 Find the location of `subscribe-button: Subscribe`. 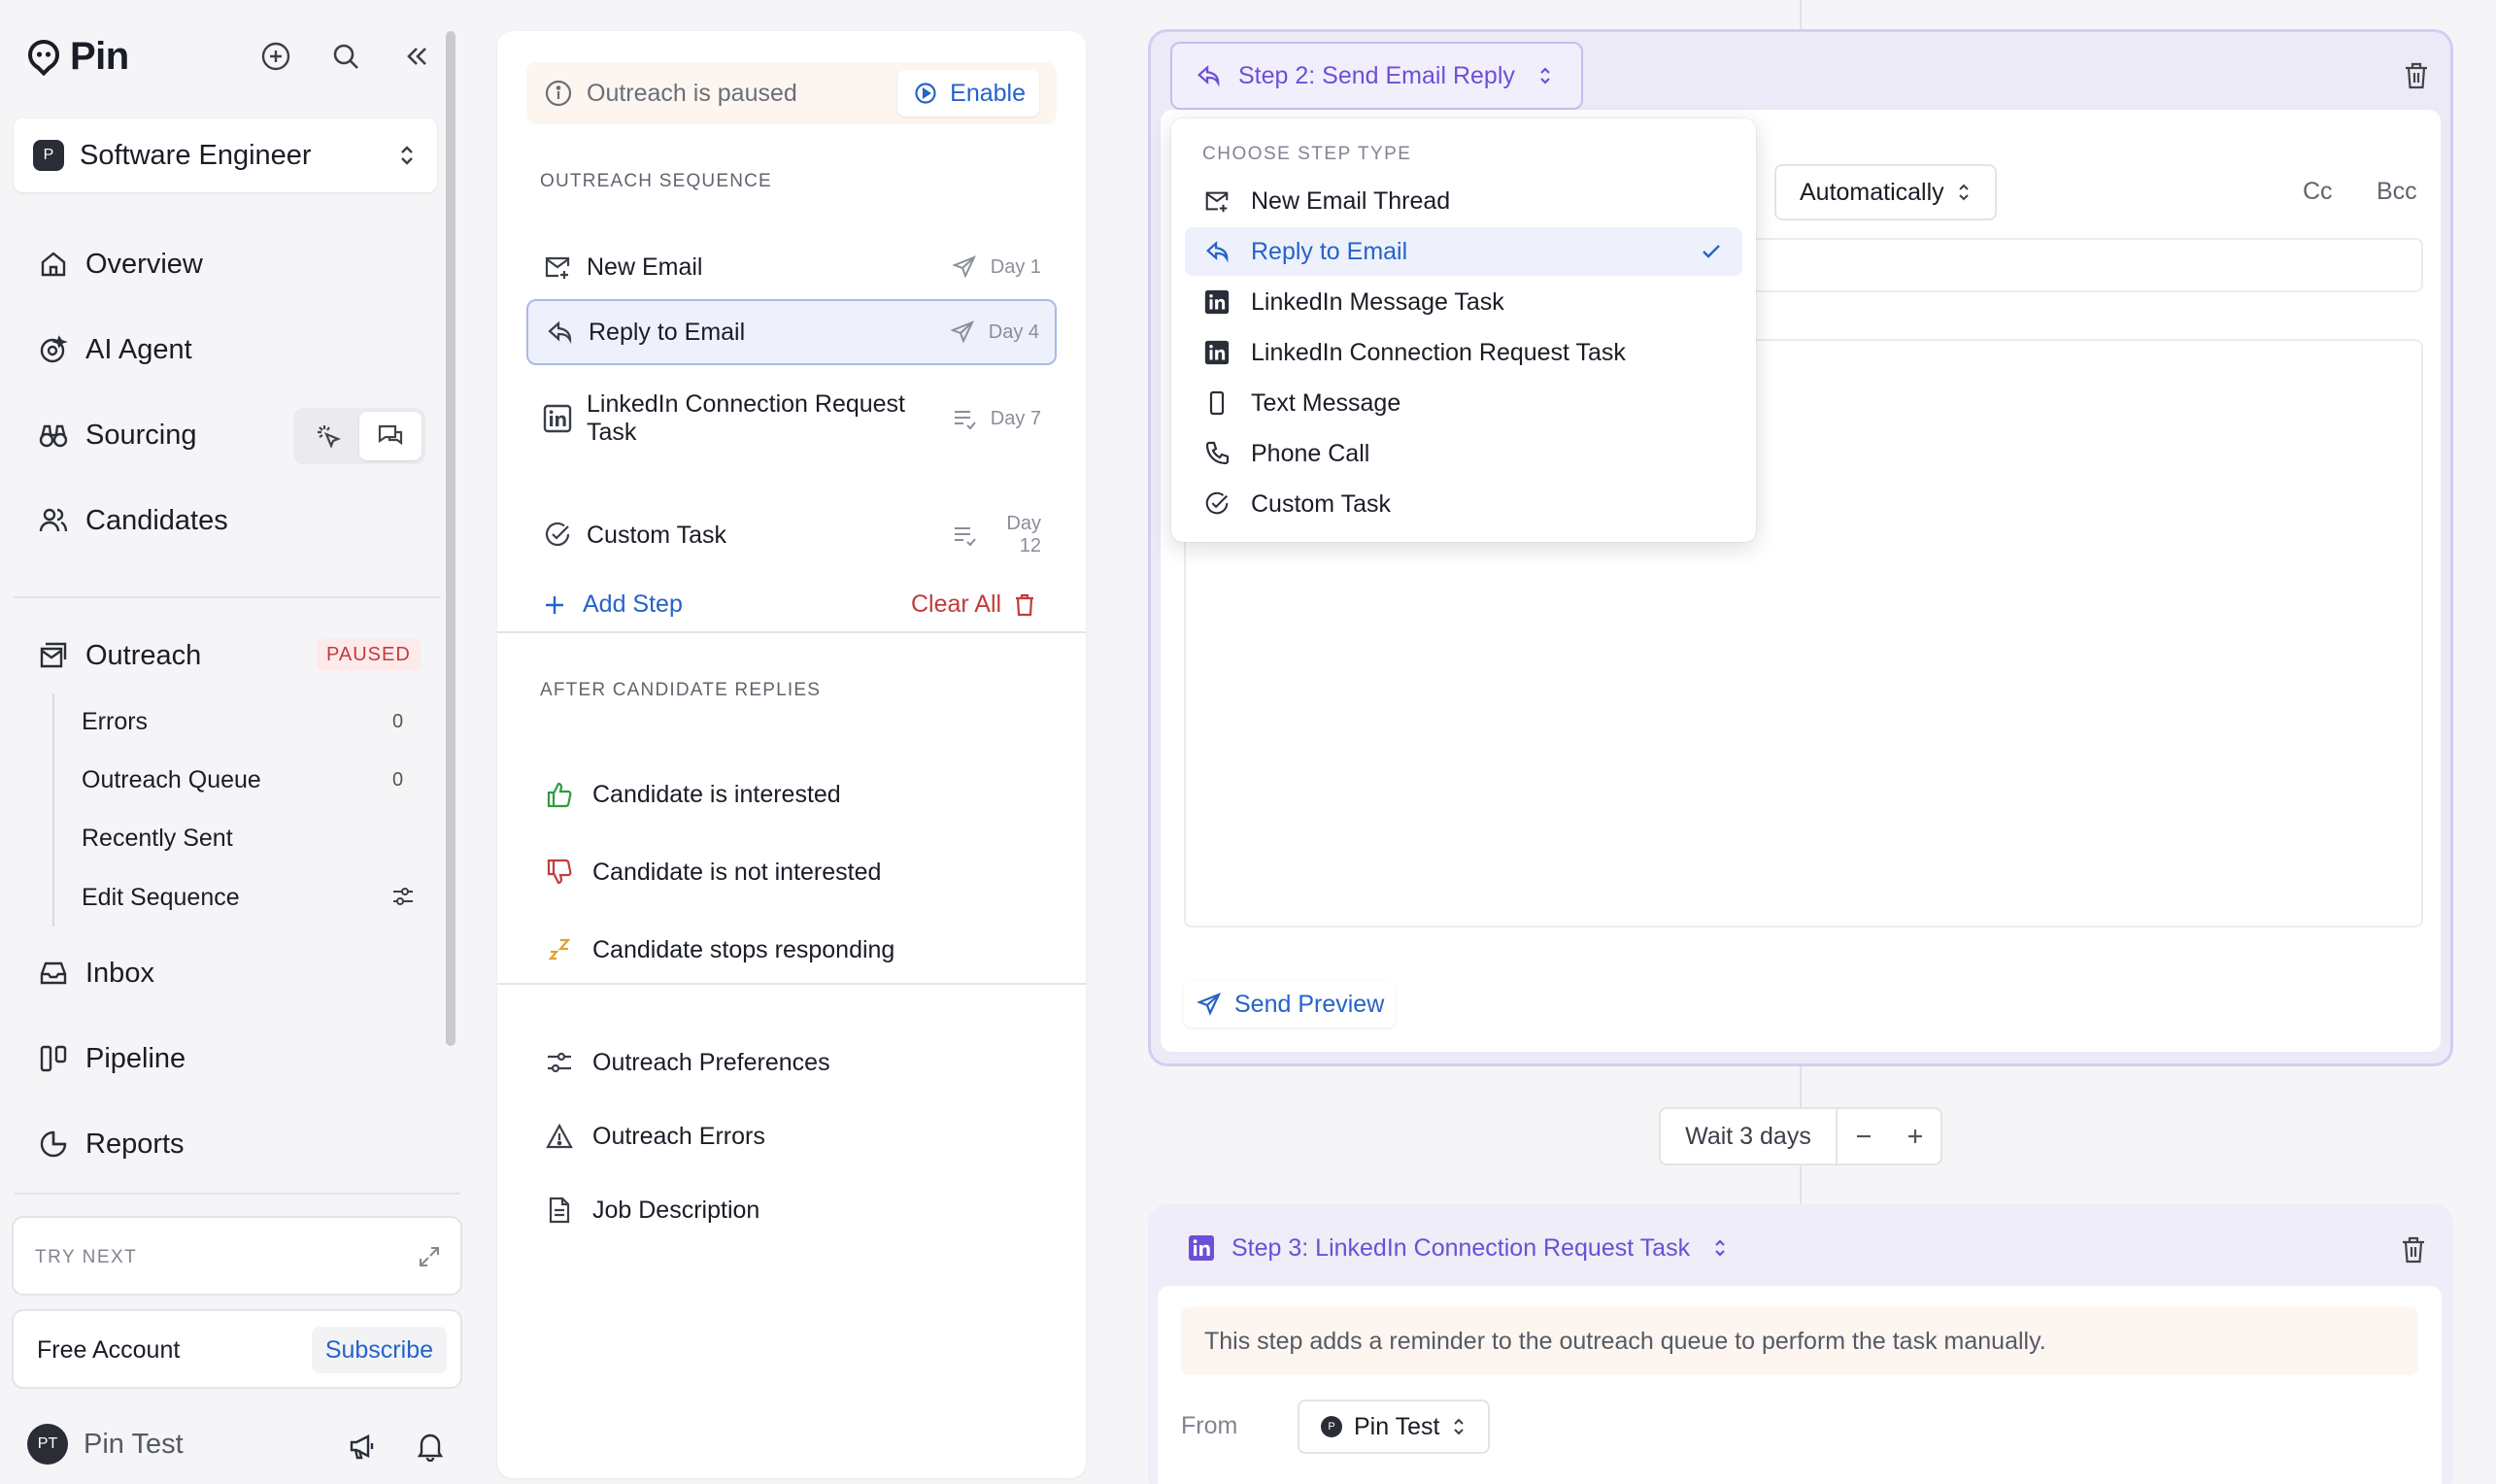

subscribe-button: Subscribe is located at coordinates (379, 1350).